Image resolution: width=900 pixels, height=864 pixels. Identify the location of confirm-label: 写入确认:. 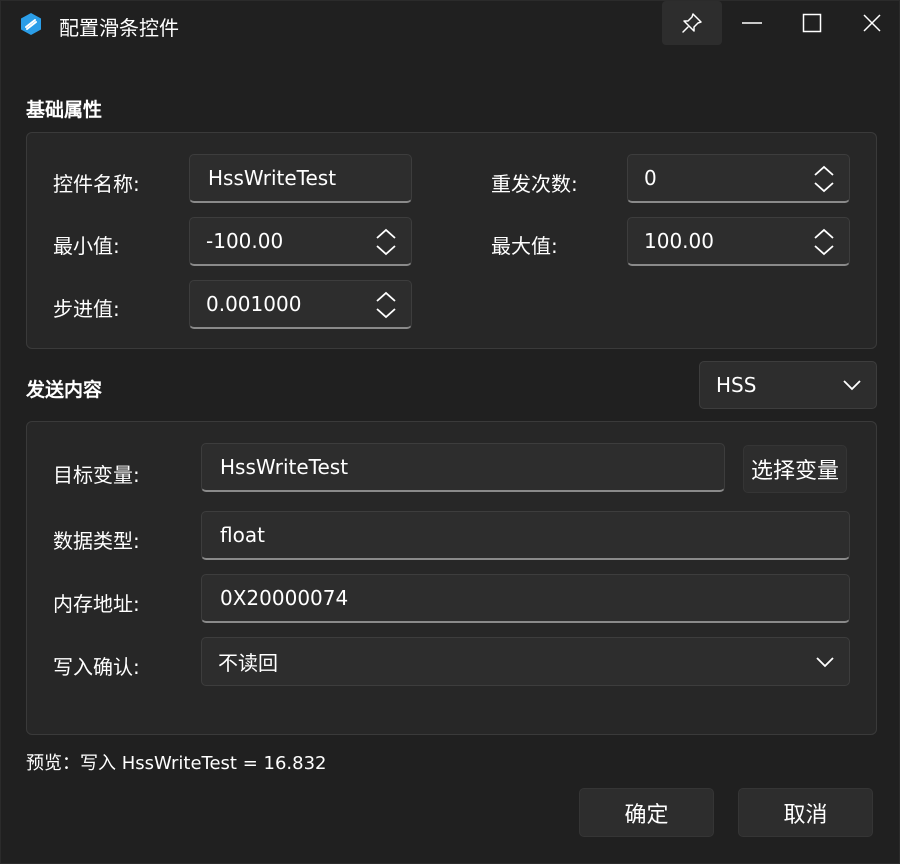
(96, 667).